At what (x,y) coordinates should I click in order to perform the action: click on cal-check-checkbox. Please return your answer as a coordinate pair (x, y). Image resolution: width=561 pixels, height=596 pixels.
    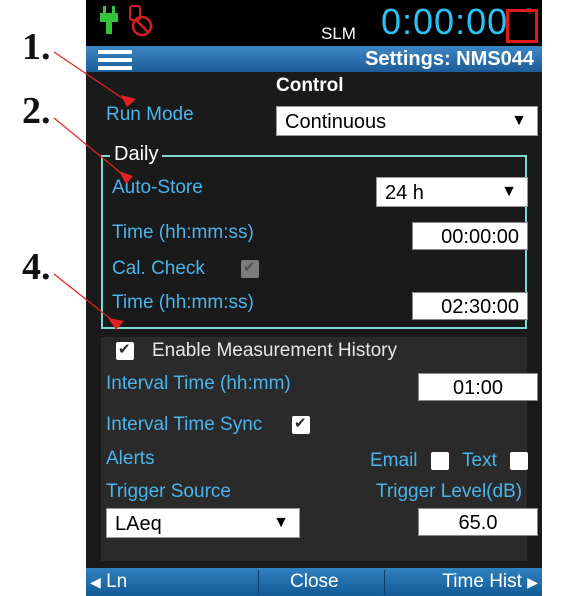
    Looking at the image, I should click on (250, 268).